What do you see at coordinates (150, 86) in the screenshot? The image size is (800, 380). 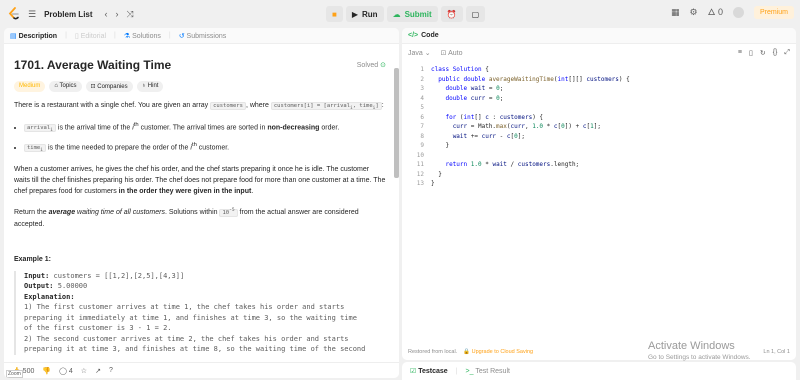 I see `hint-chip: ♁ Hint` at bounding box center [150, 86].